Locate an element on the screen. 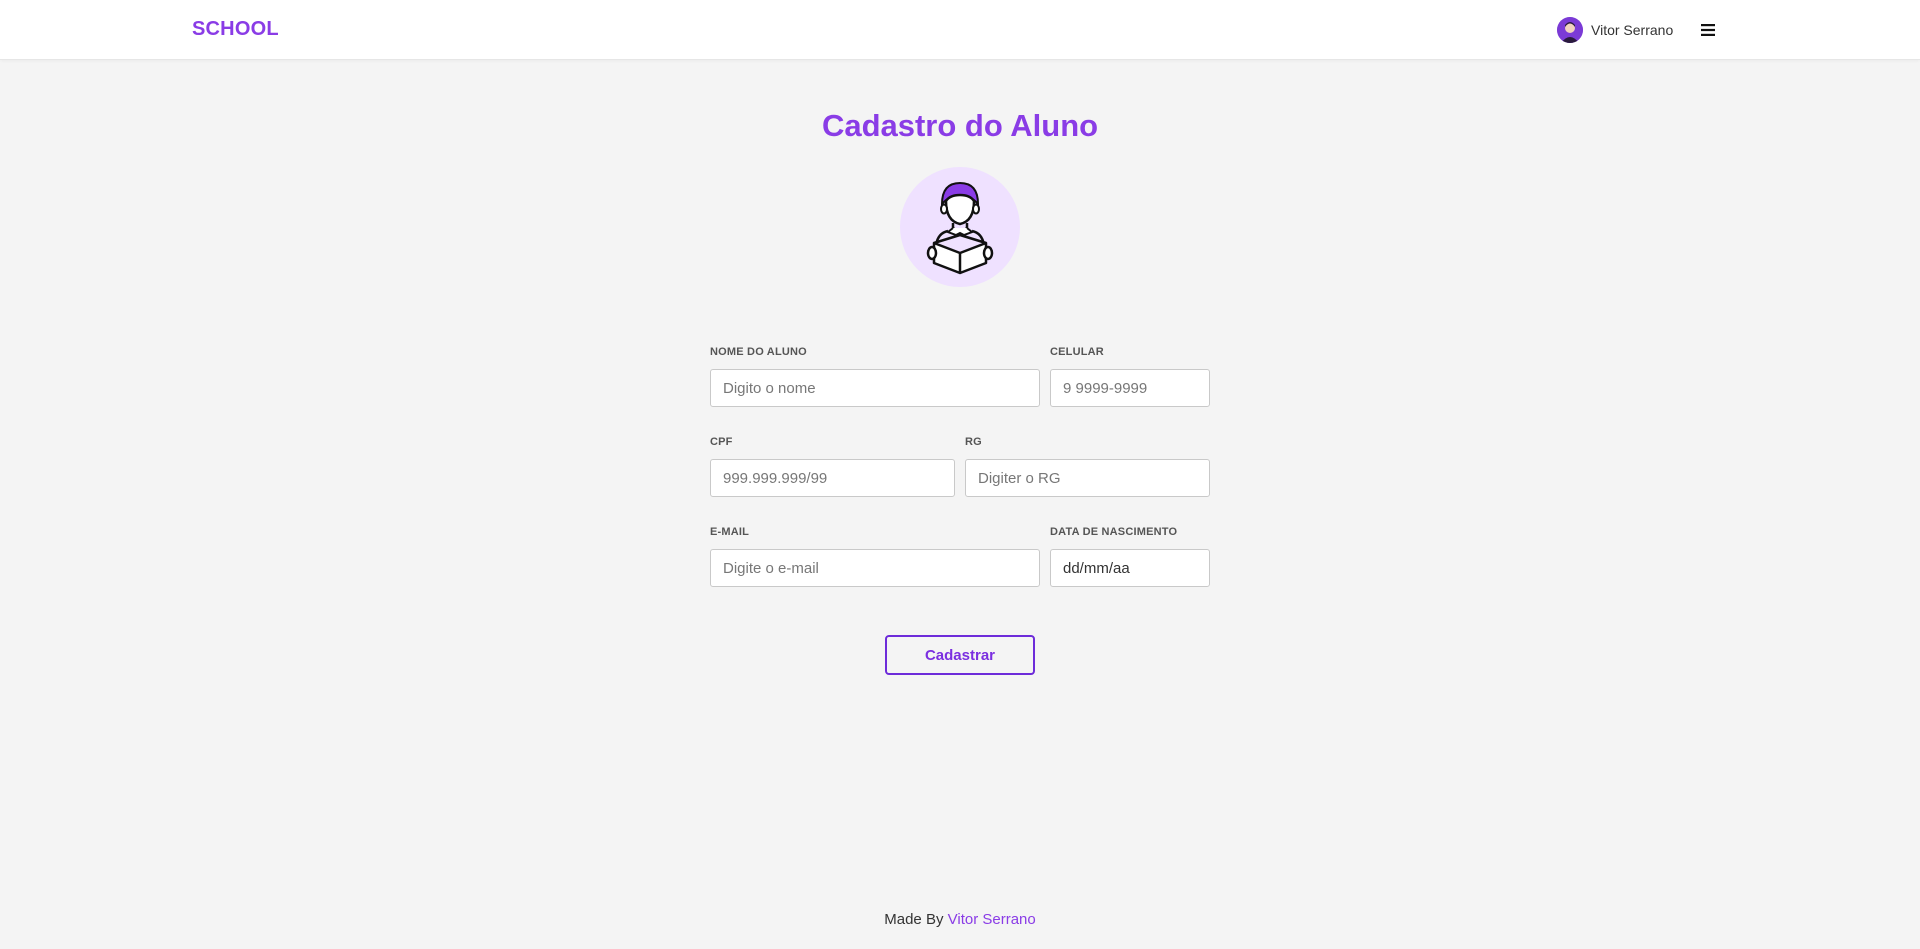 Image resolution: width=1920 pixels, height=949 pixels. footer-author-link: Vitor Serrano is located at coordinates (992, 919).